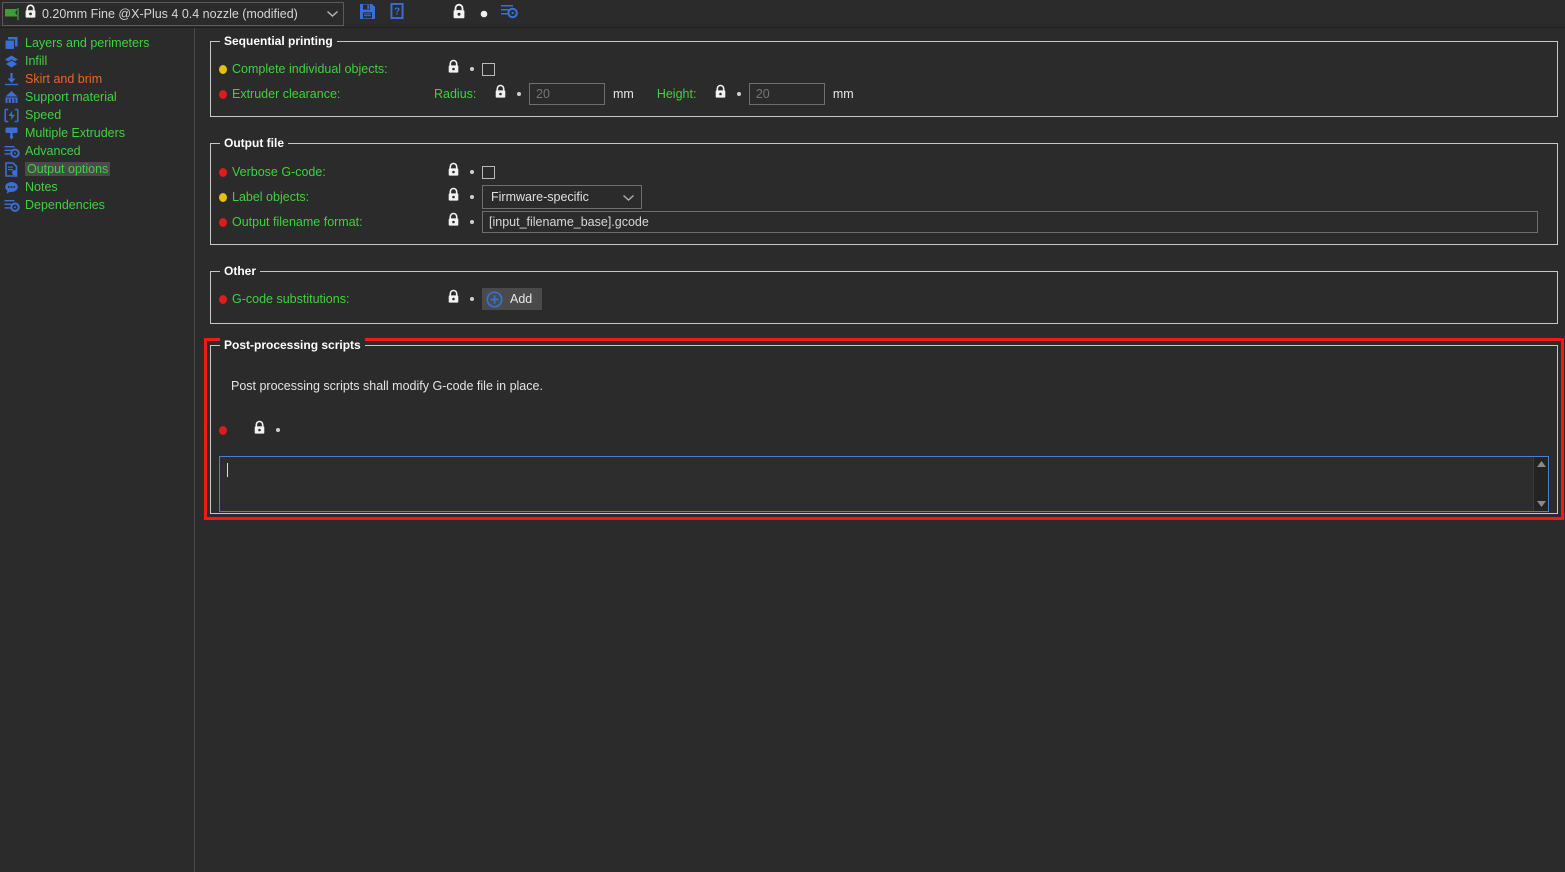 The image size is (1565, 872). Describe the element at coordinates (488, 69) in the screenshot. I see `complete-individual-objects-checkbox` at that location.